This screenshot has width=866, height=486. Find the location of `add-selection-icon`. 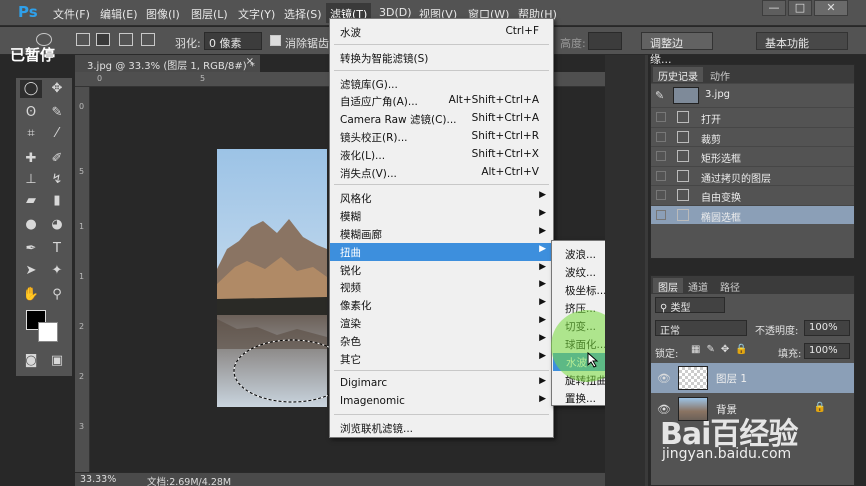

add-selection-icon is located at coordinates (103, 39).